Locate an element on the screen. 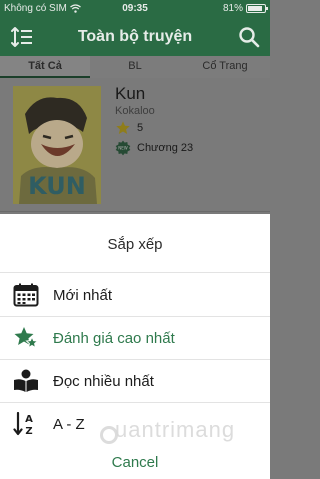  book-rating: 5 is located at coordinates (140, 128).